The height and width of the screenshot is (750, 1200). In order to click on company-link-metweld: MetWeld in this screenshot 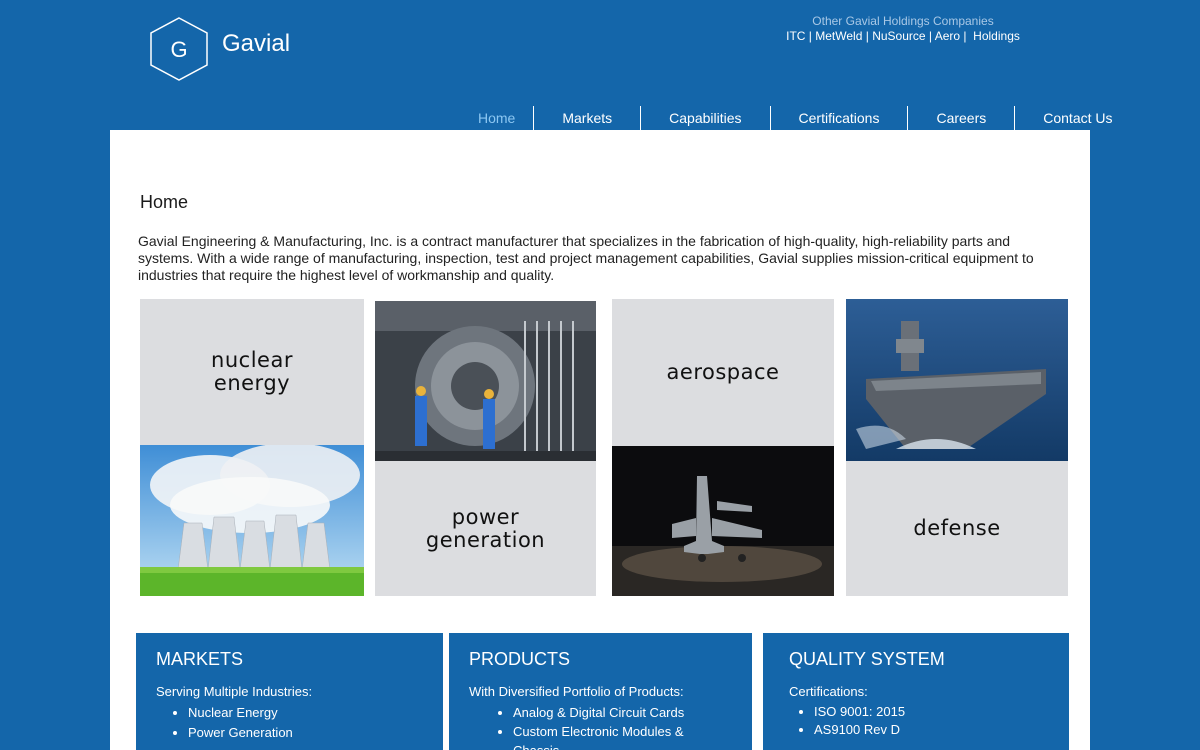, I will do `click(838, 36)`.